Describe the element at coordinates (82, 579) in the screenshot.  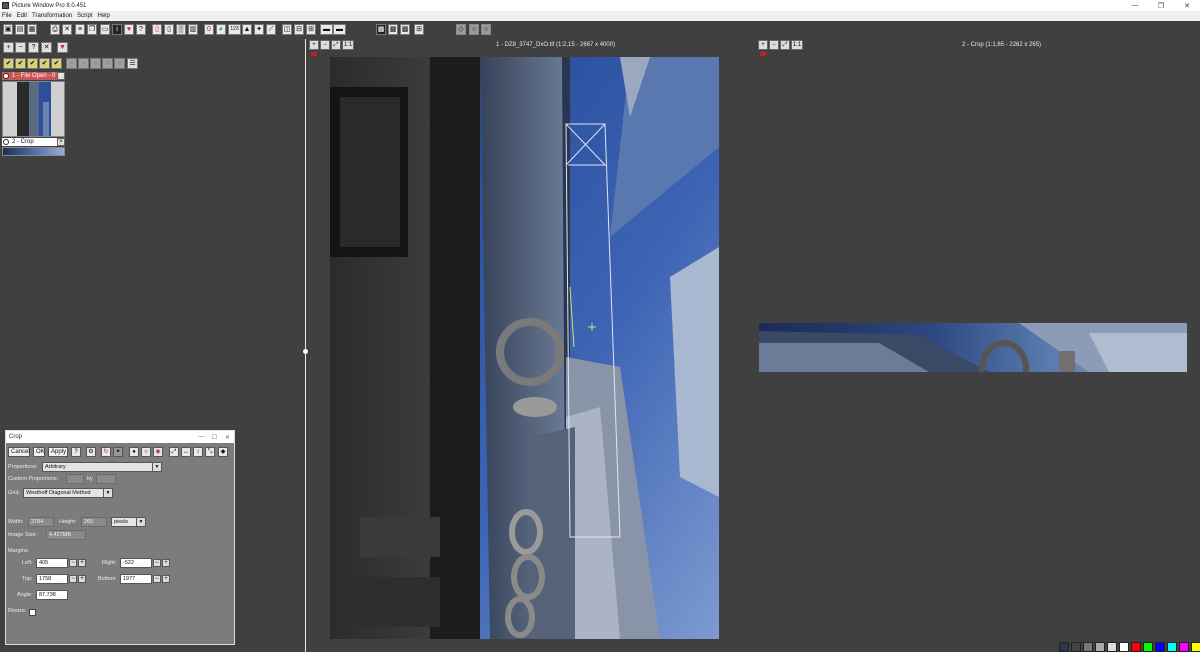
I see `top-increase-button: +` at that location.